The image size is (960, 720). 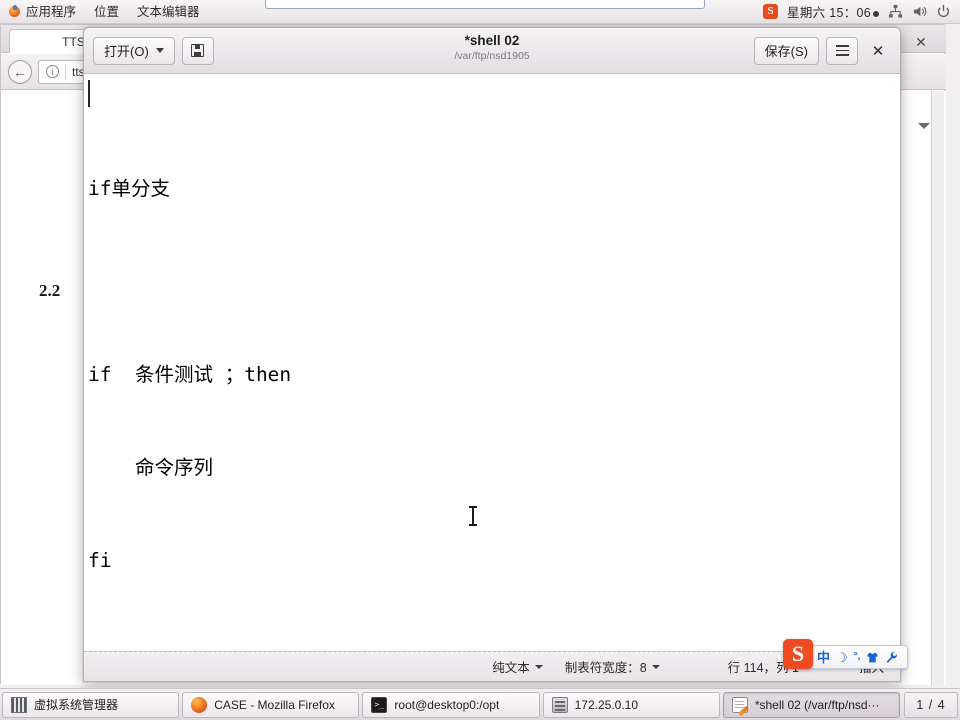 I want to click on file-format-label: 纯文本, so click(x=511, y=668).